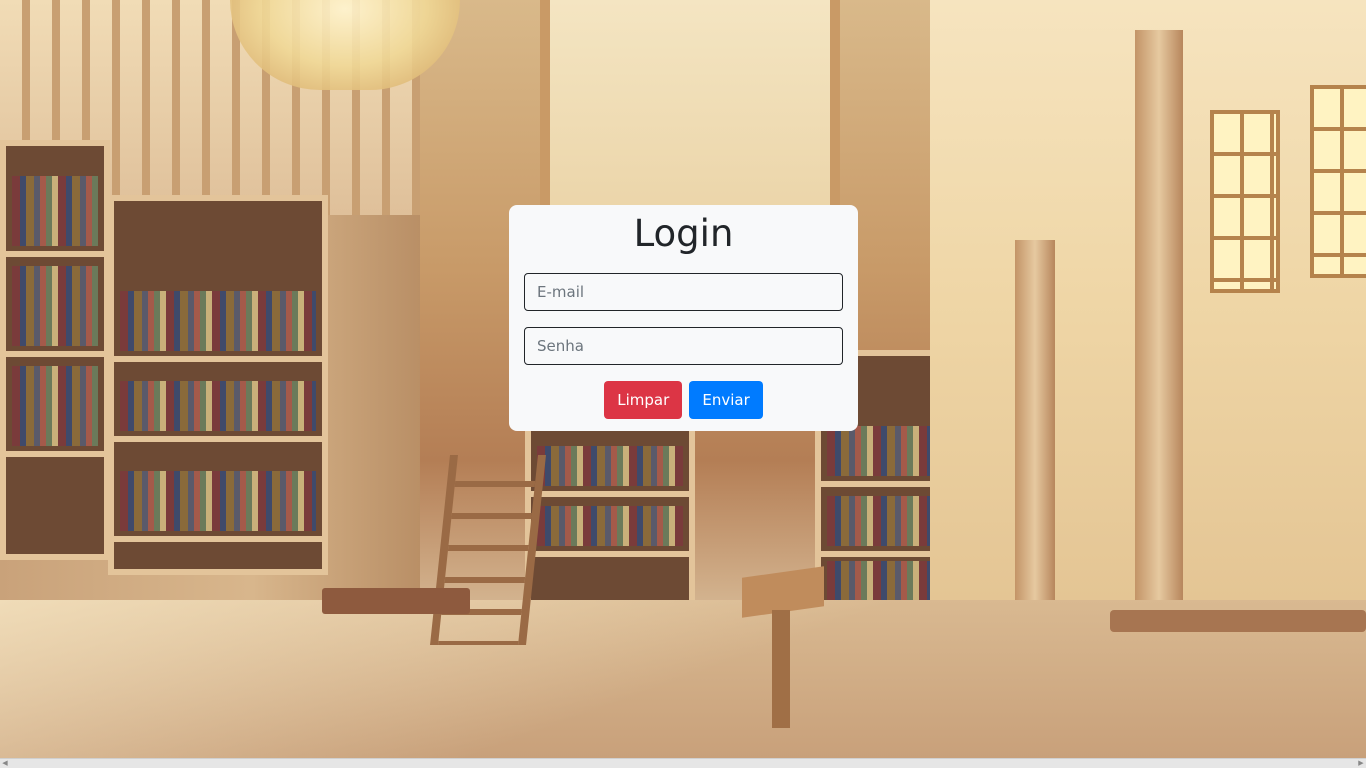 This screenshot has height=768, width=1366. What do you see at coordinates (683, 292) in the screenshot?
I see `email-field` at bounding box center [683, 292].